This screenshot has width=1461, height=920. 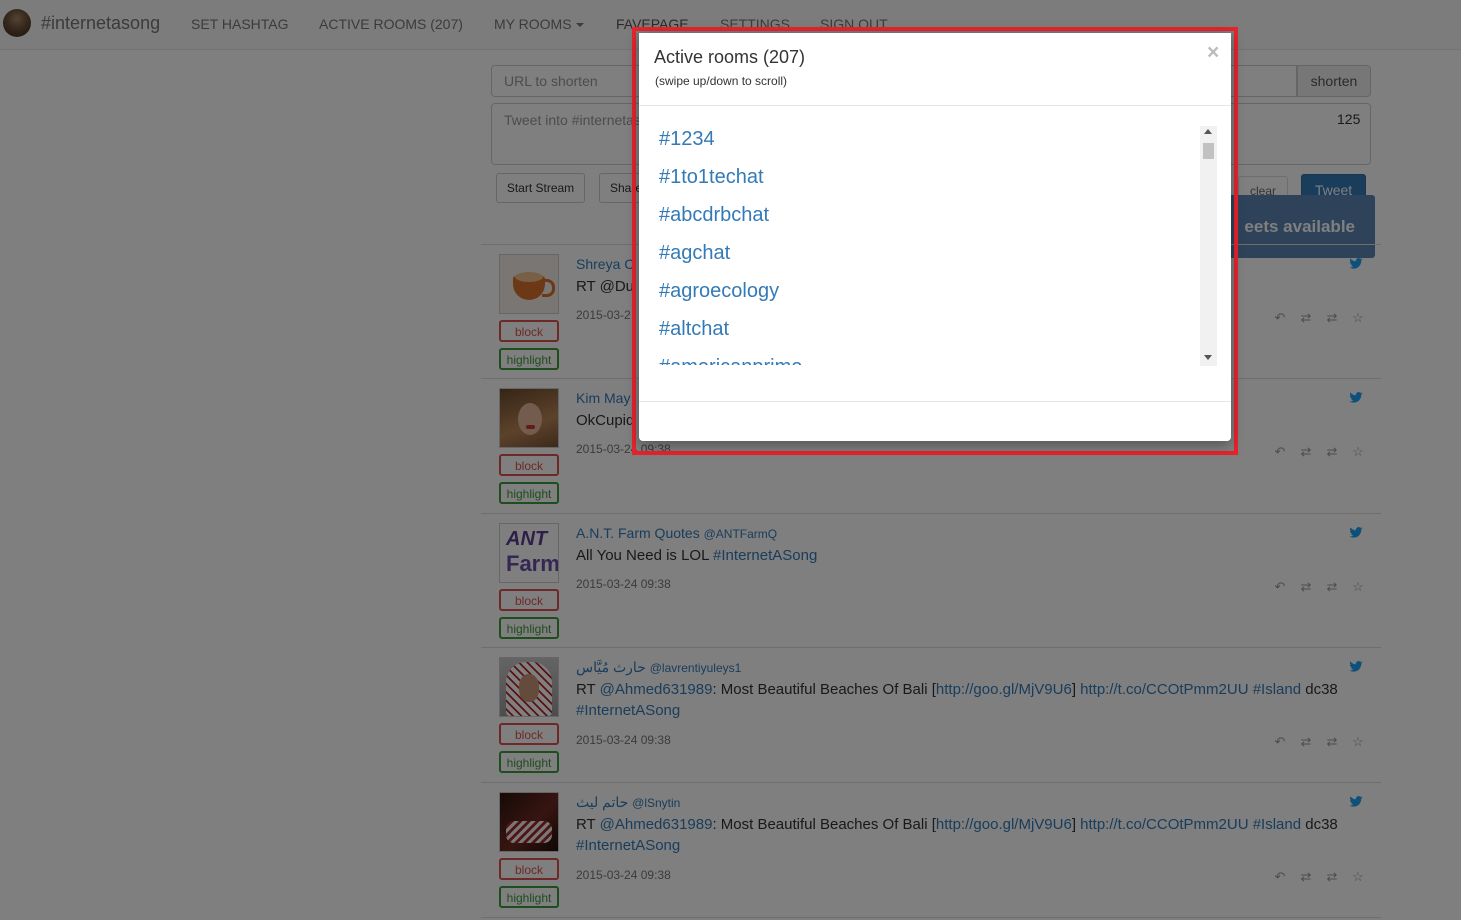 I want to click on room-link: #americanprime, so click(x=929, y=359).